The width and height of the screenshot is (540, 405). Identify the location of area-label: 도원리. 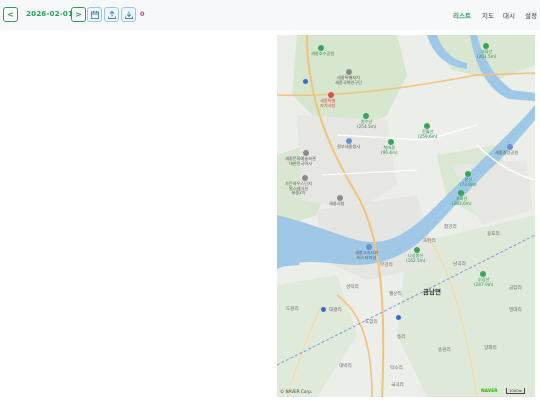
(292, 309).